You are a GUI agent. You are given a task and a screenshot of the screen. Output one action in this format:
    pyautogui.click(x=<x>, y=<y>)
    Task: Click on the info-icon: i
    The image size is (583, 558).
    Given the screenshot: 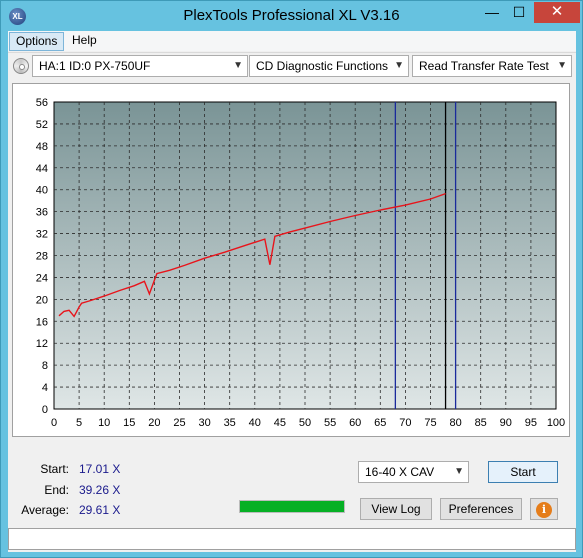 What is the action you would take?
    pyautogui.click(x=544, y=510)
    